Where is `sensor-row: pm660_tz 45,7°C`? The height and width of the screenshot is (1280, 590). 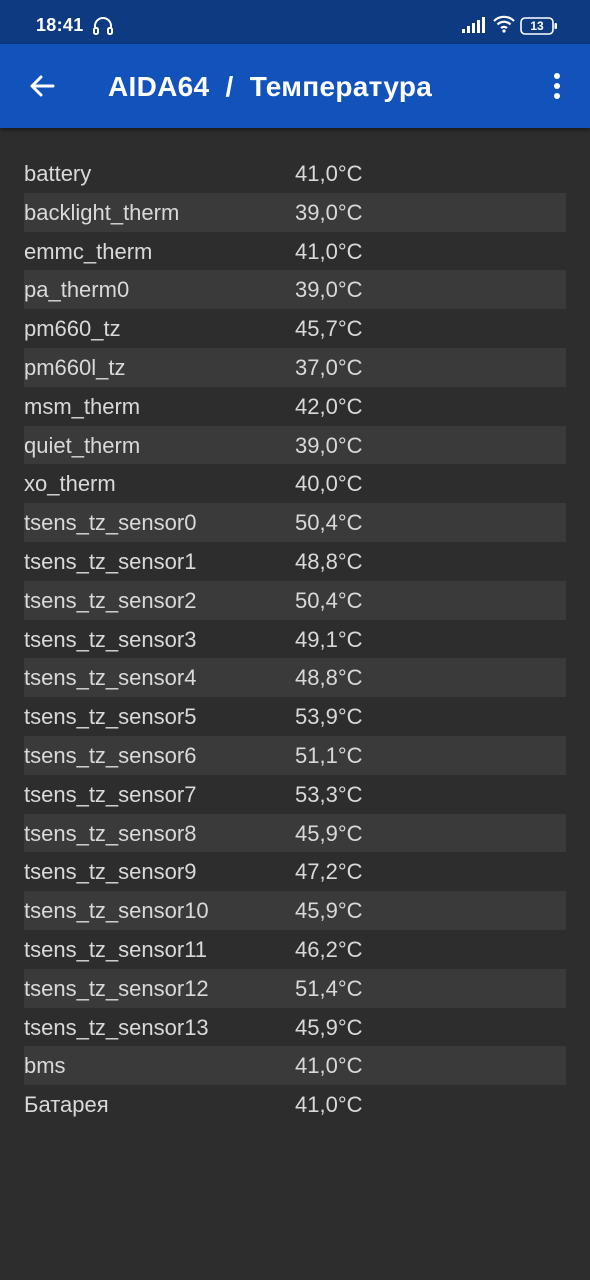 sensor-row: pm660_tz 45,7°C is located at coordinates (295, 328).